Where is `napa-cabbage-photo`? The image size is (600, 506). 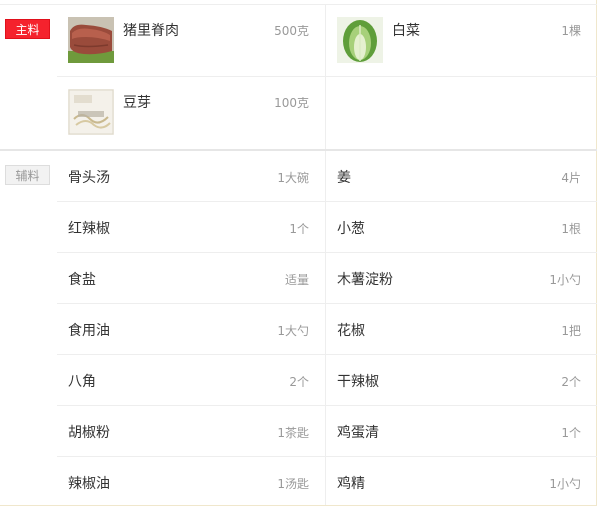
napa-cabbage-photo is located at coordinates (360, 40).